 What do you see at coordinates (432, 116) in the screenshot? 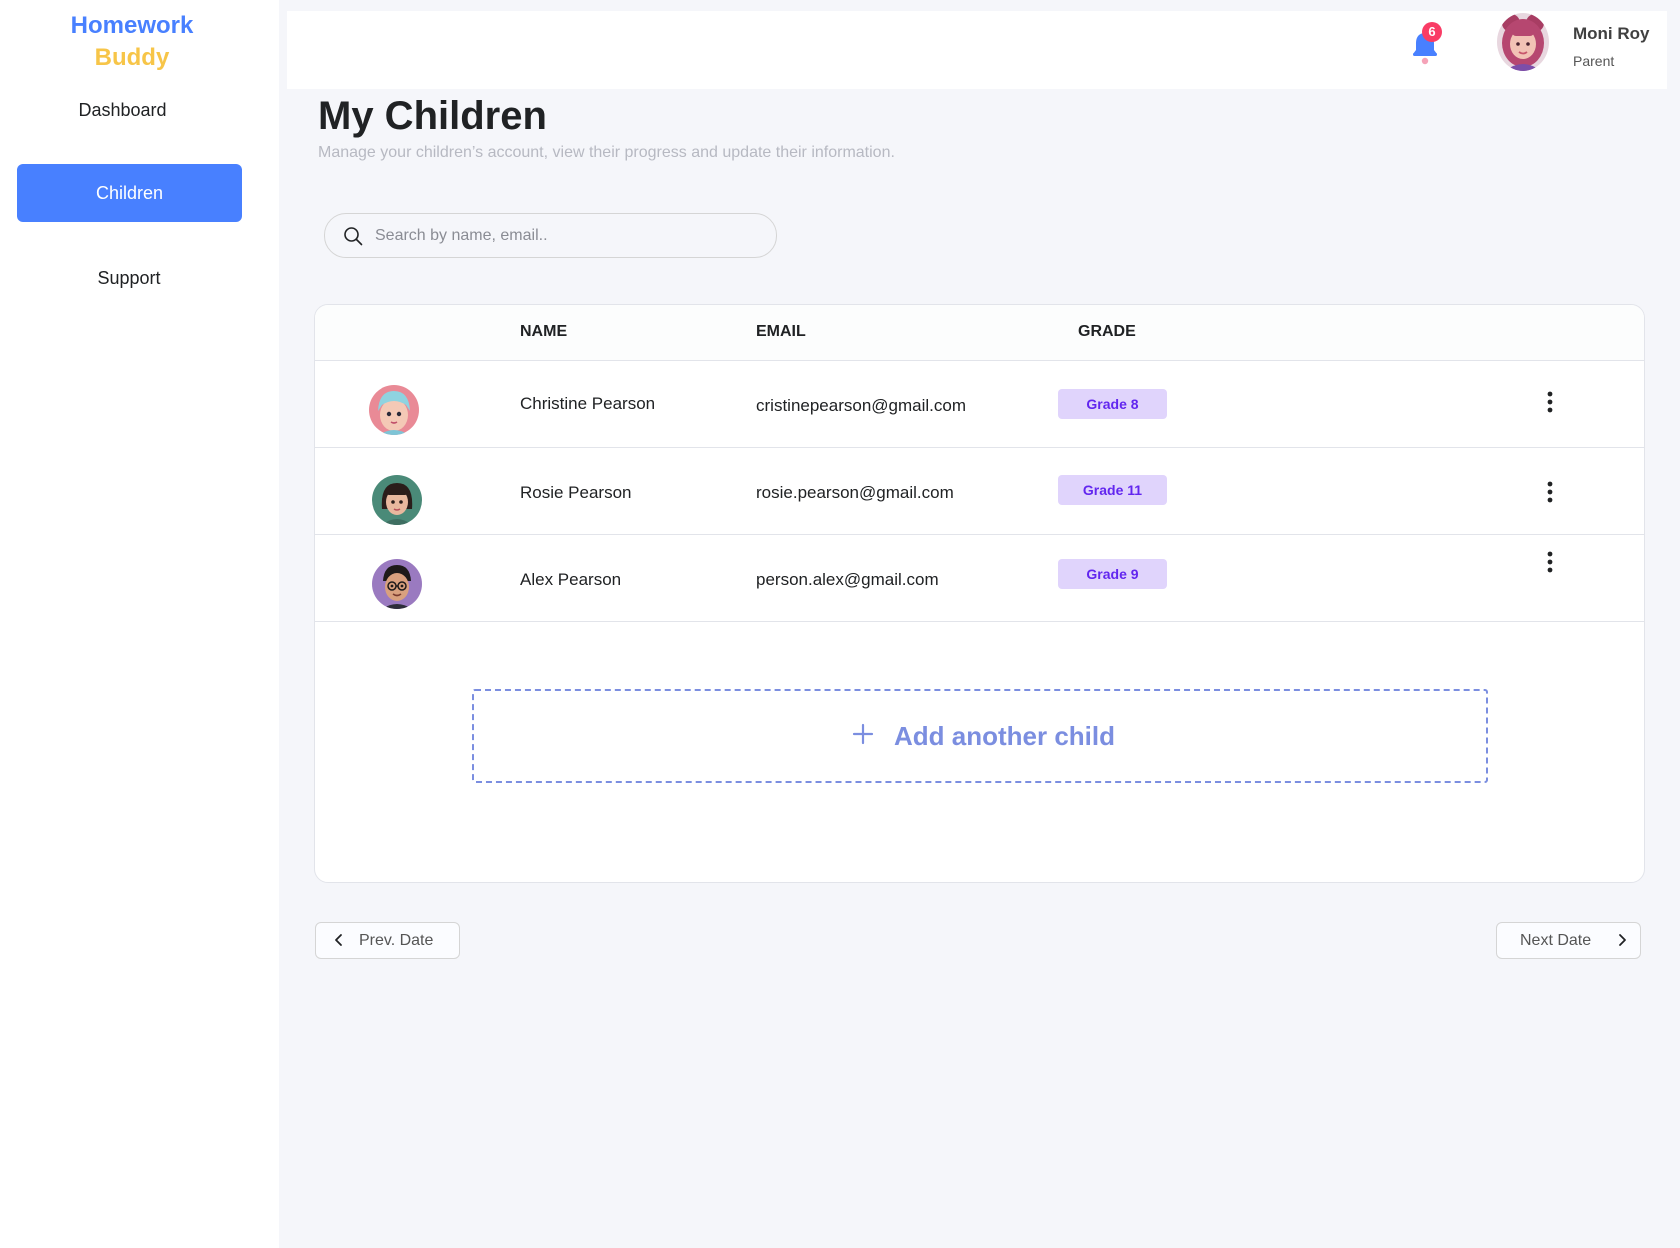
I see `page-title: My Children` at bounding box center [432, 116].